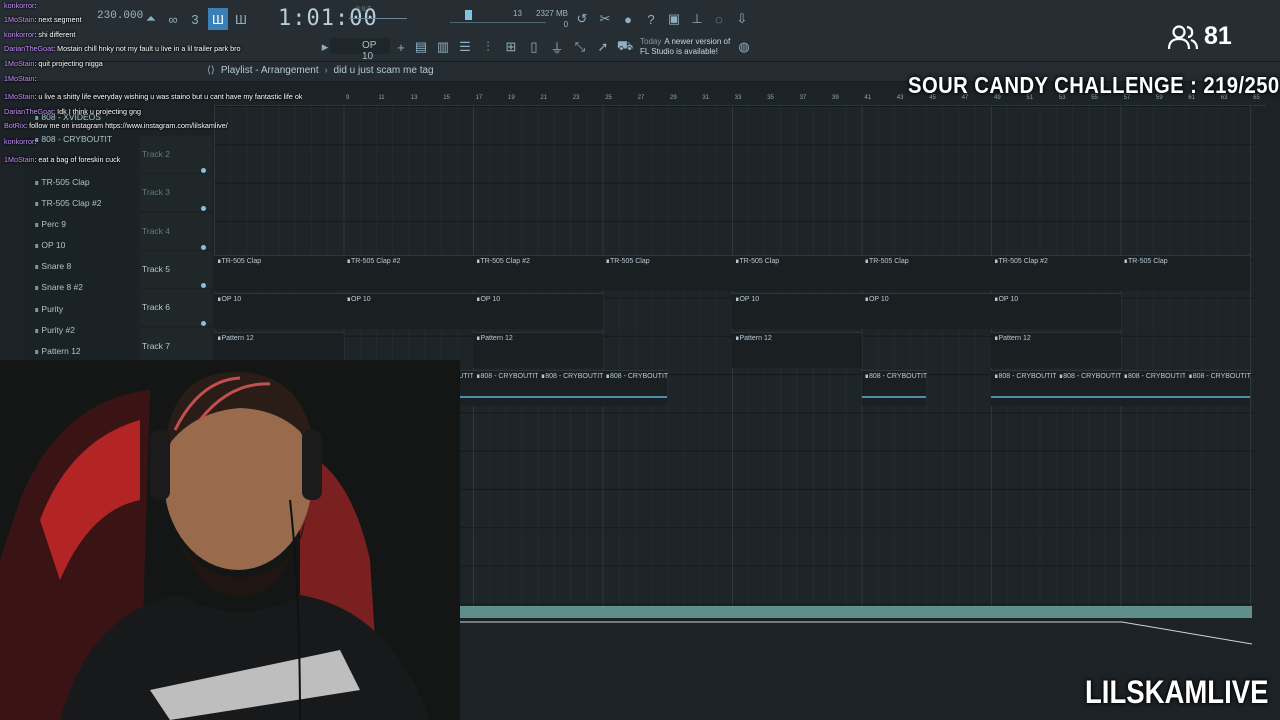  I want to click on chat-text: : shi different, so click(55, 34).